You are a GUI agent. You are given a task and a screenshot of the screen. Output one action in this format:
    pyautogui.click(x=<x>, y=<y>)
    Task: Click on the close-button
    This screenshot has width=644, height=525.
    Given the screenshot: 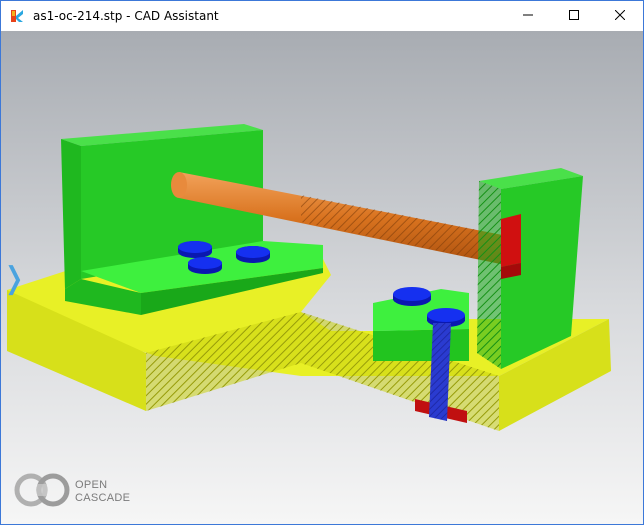 What is the action you would take?
    pyautogui.click(x=620, y=16)
    